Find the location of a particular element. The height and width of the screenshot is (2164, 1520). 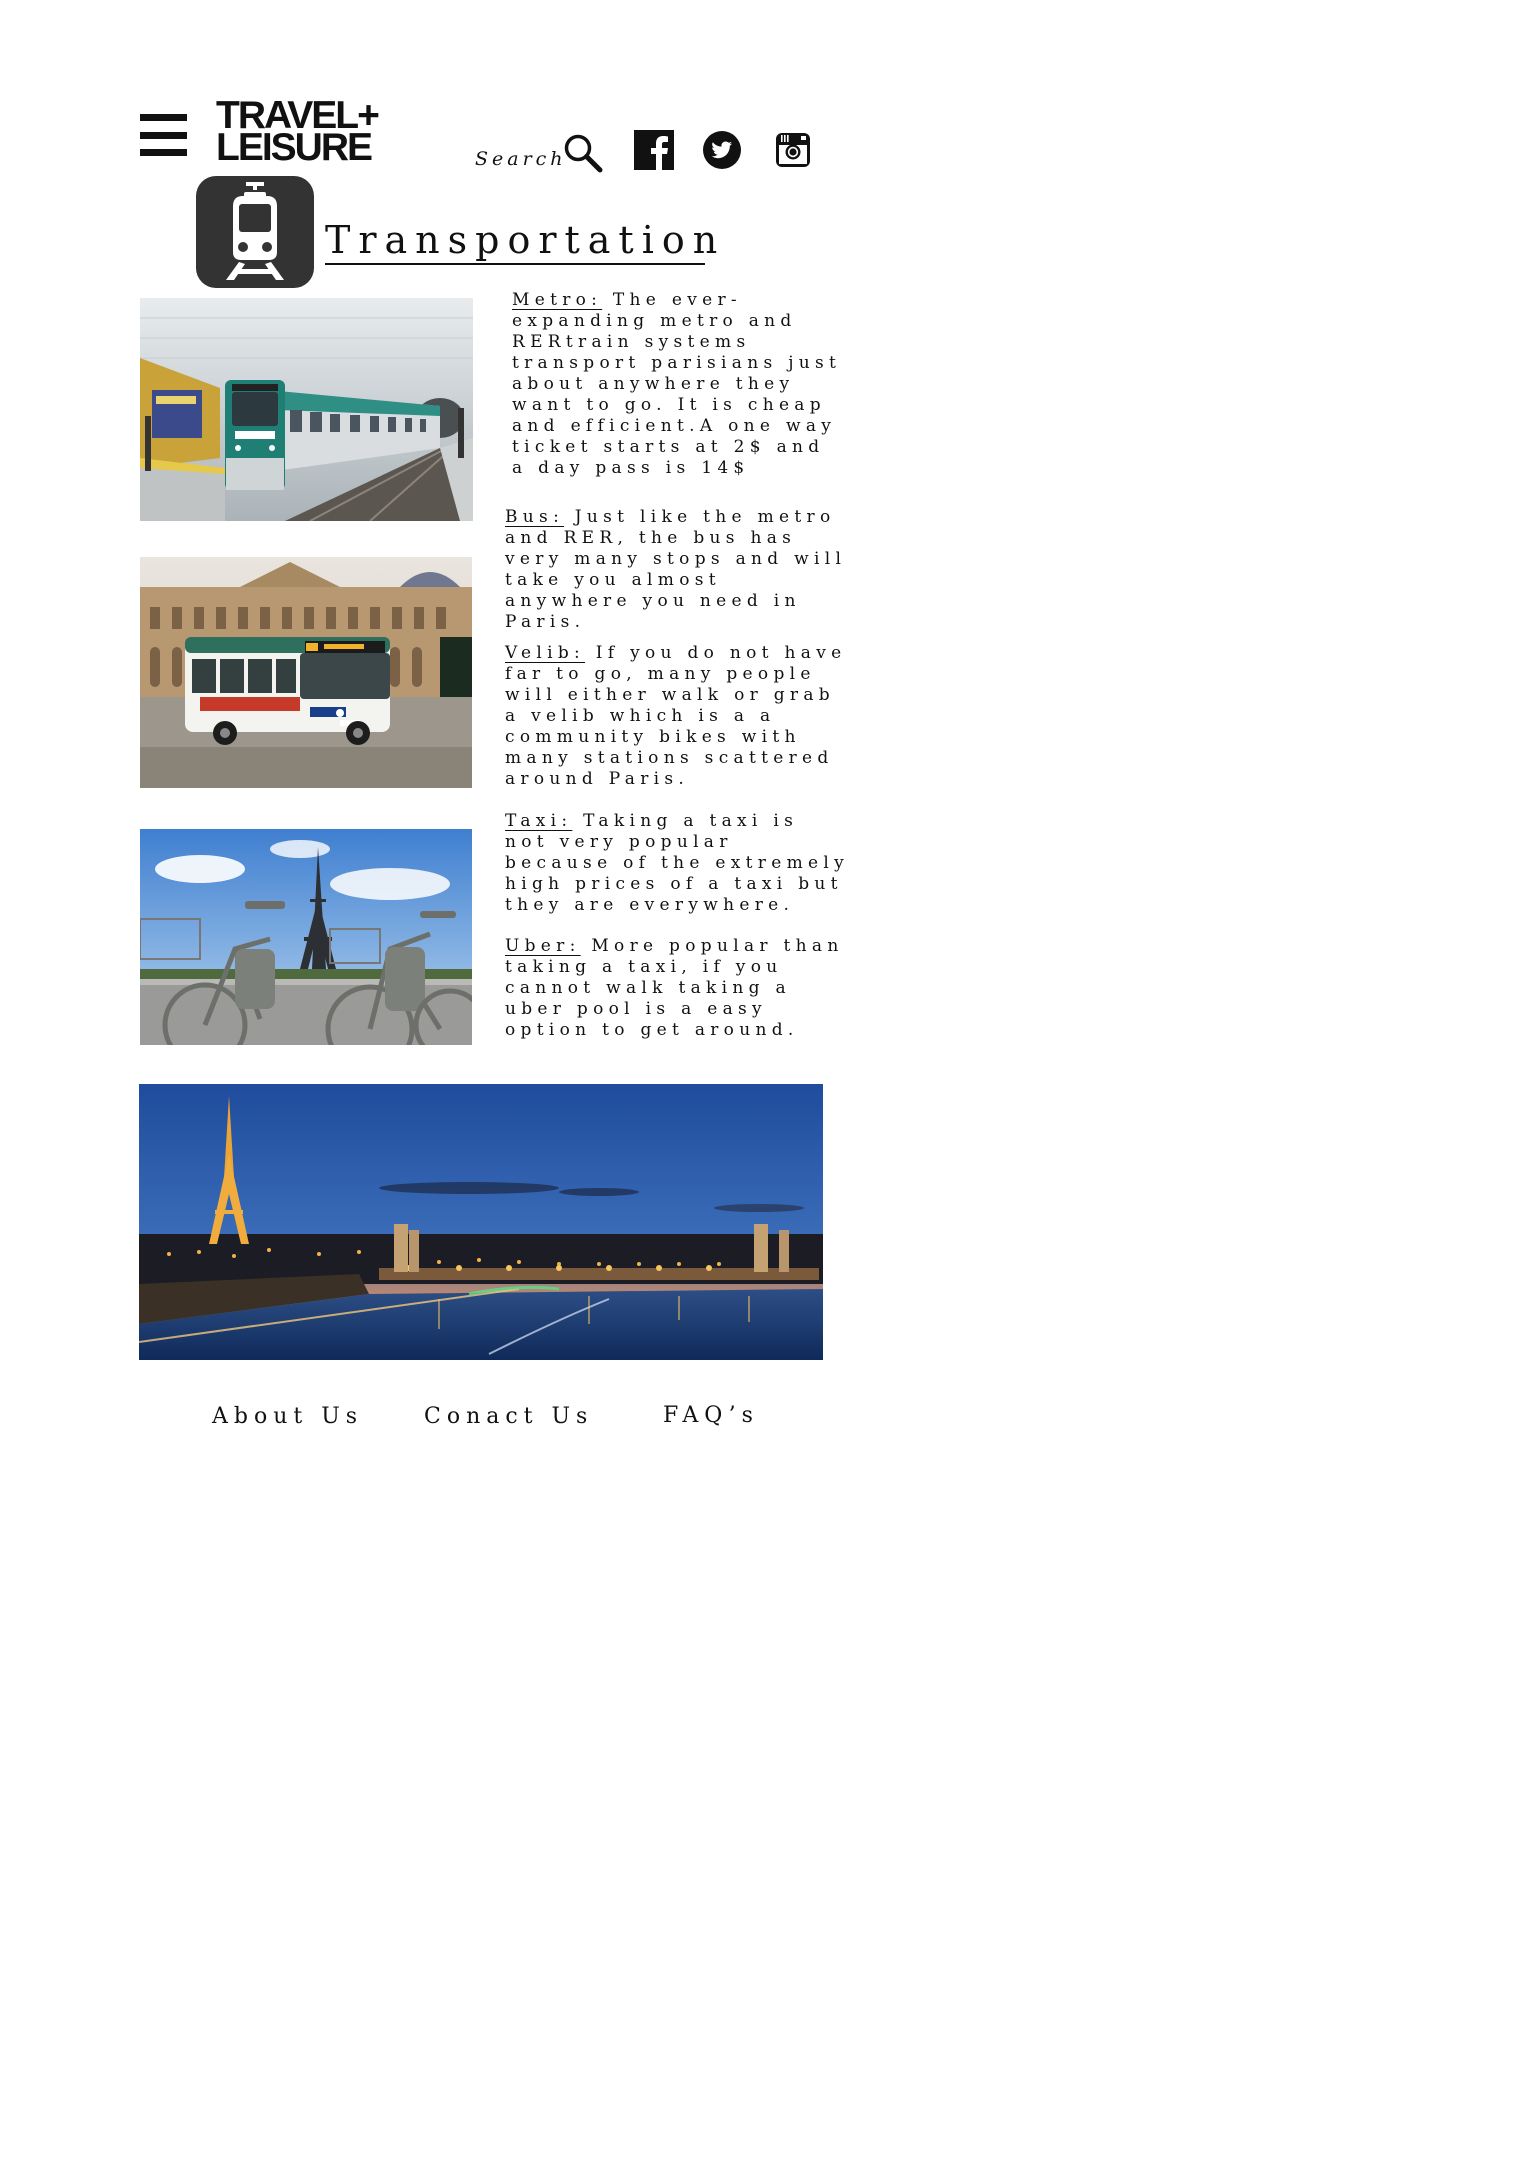

bus-photo is located at coordinates (306, 672).